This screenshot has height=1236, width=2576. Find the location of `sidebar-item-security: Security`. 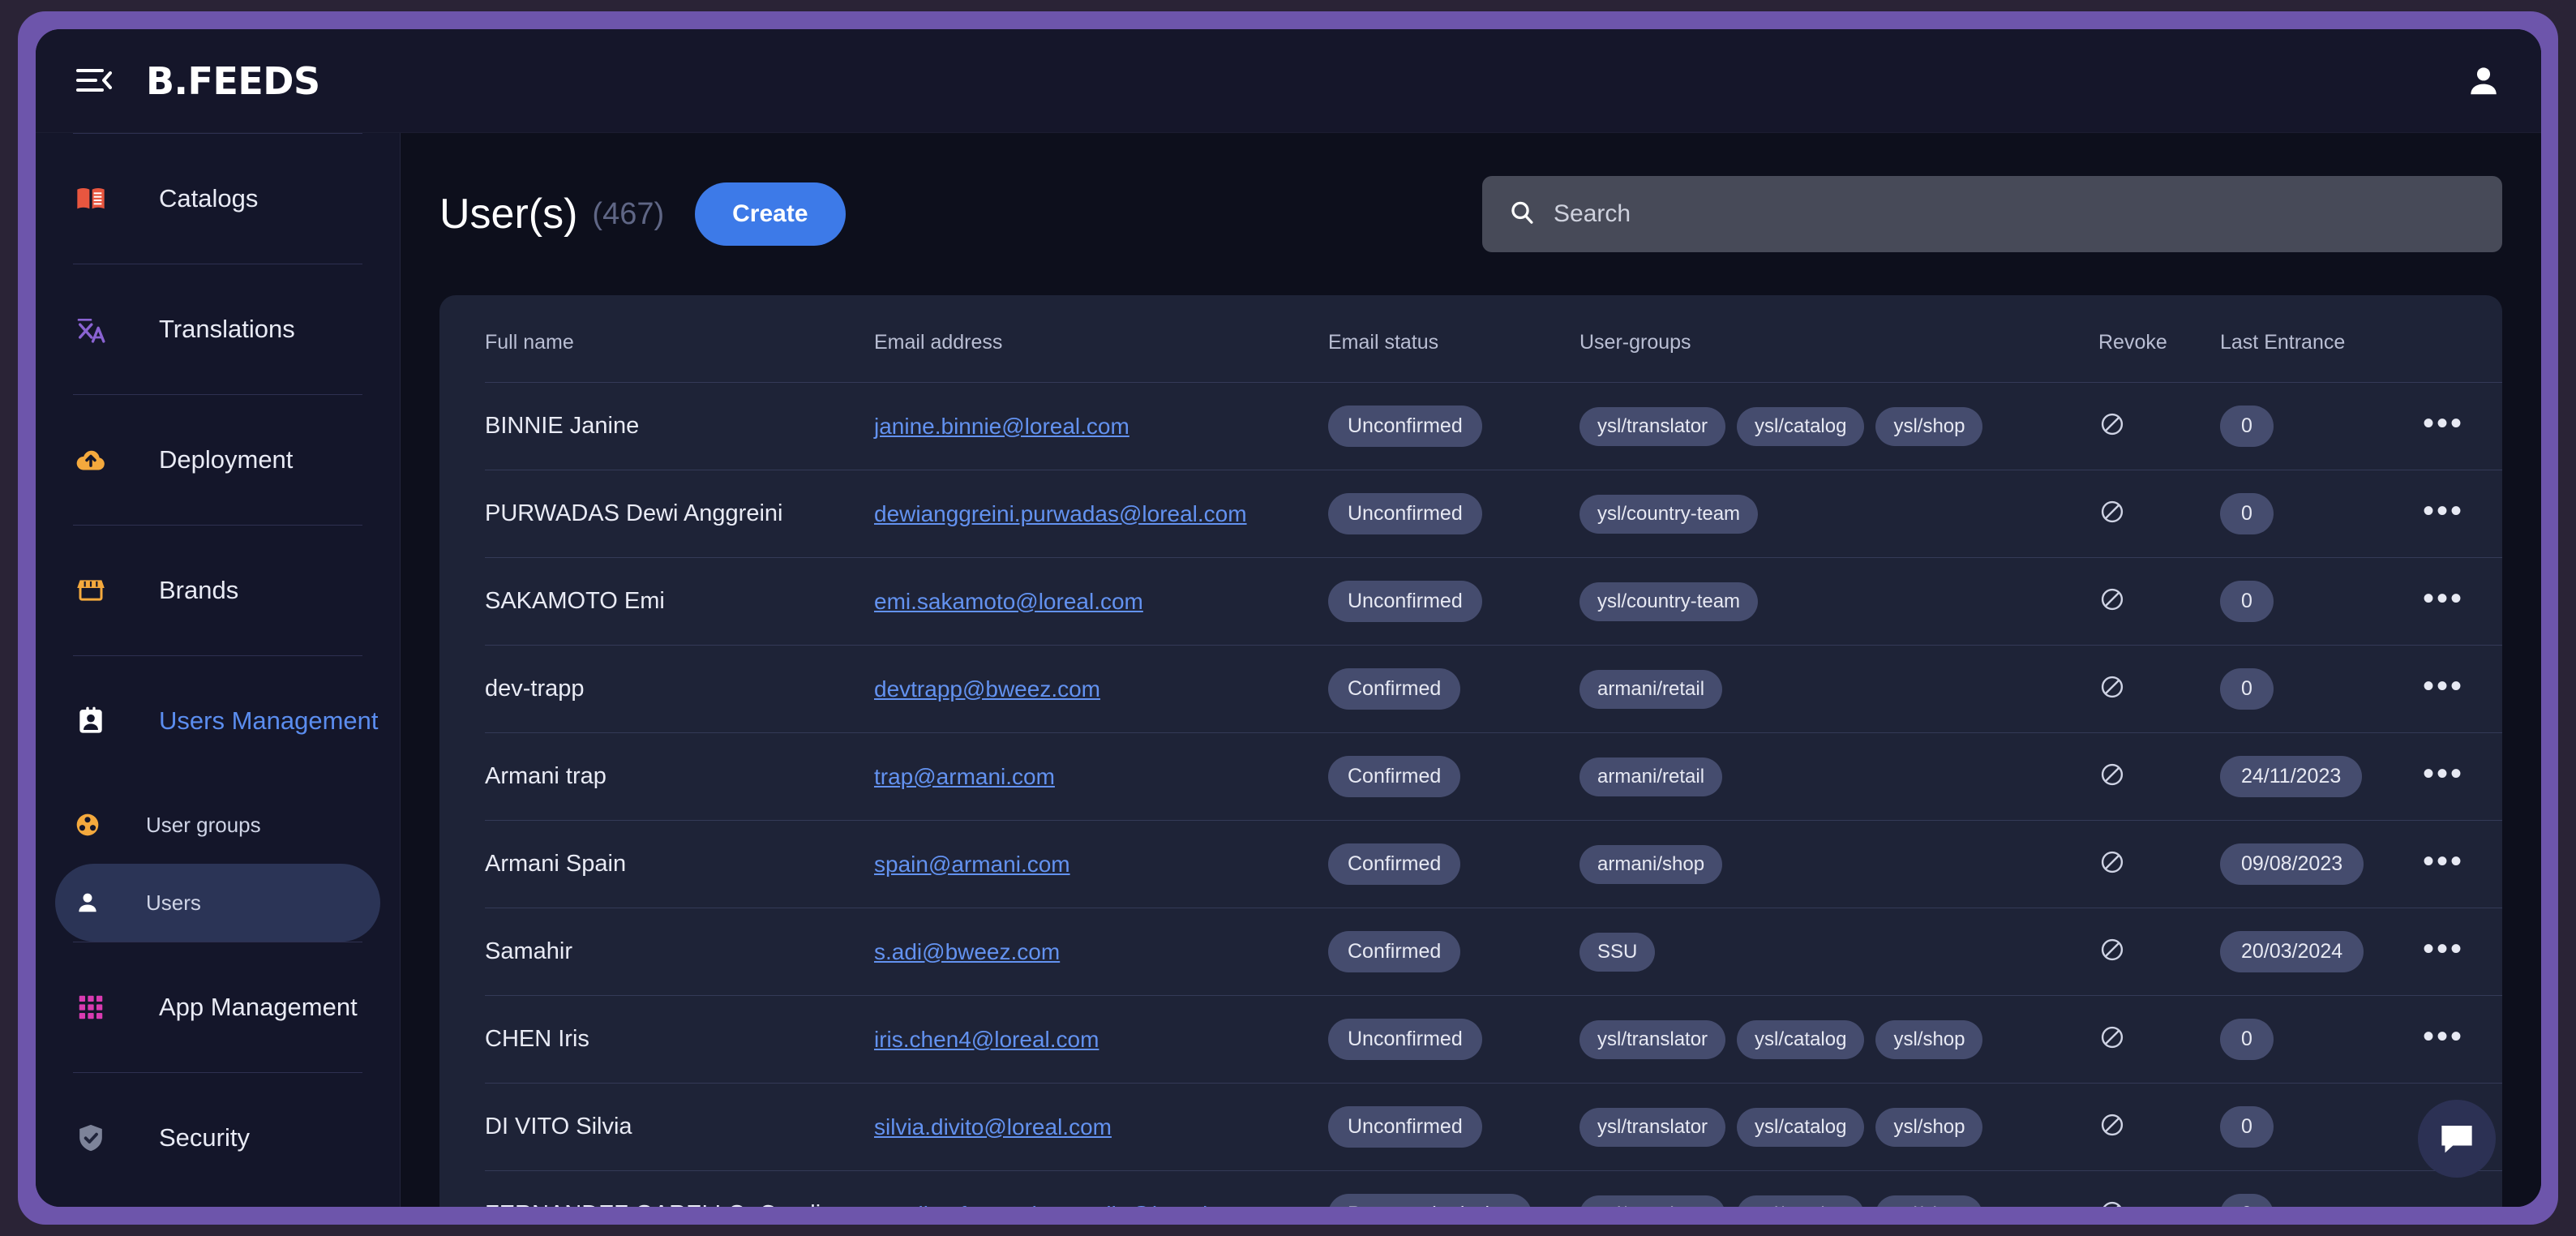

sidebar-item-security: Security is located at coordinates (217, 1138).